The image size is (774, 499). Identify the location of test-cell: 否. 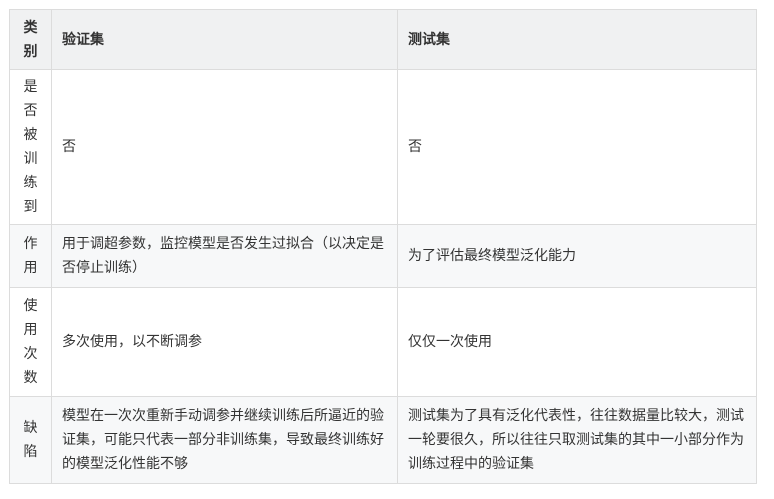
(577, 147).